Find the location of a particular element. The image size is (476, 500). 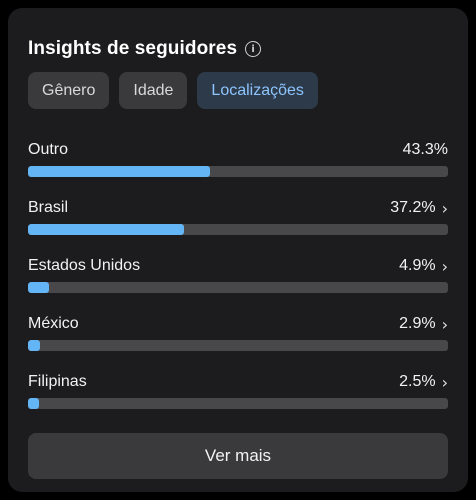

location-row: Outro 43.3% is located at coordinates (238, 168).